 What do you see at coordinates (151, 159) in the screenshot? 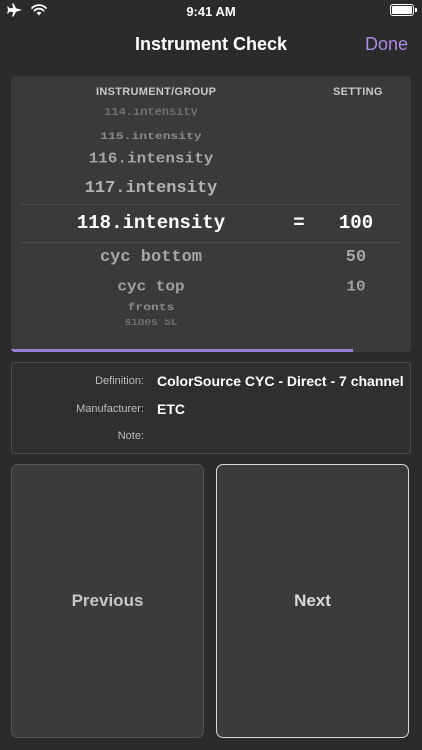
I see `picker-row: 116.intensity` at bounding box center [151, 159].